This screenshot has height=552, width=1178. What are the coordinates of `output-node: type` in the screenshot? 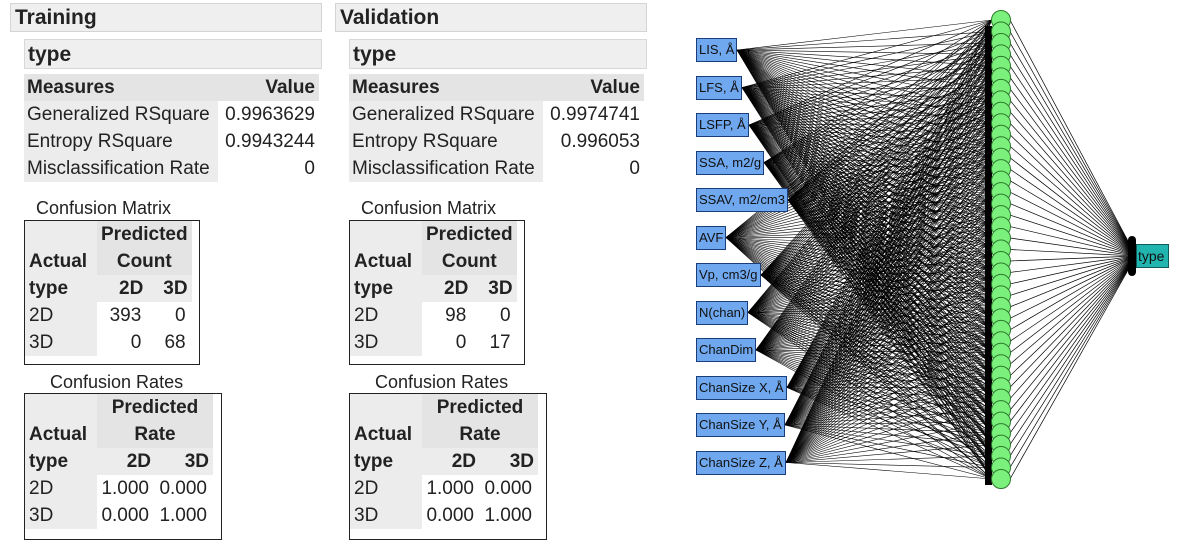 It's located at (1152, 256).